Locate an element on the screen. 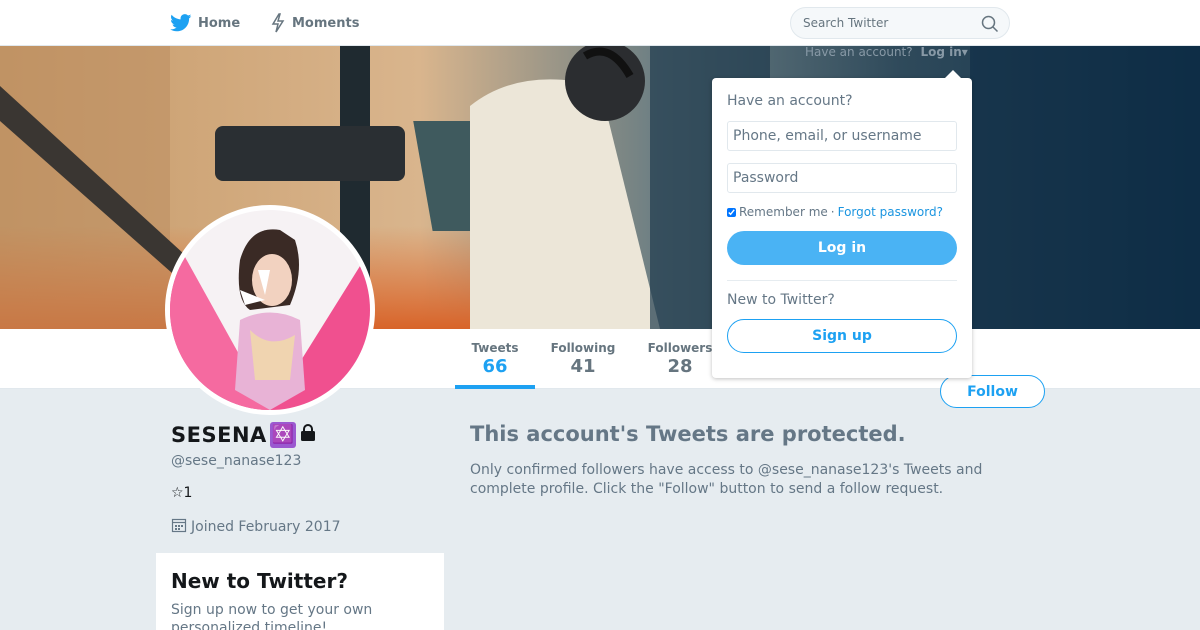 This screenshot has height=630, width=1200. remember-me-label: Remember me is located at coordinates (783, 212).